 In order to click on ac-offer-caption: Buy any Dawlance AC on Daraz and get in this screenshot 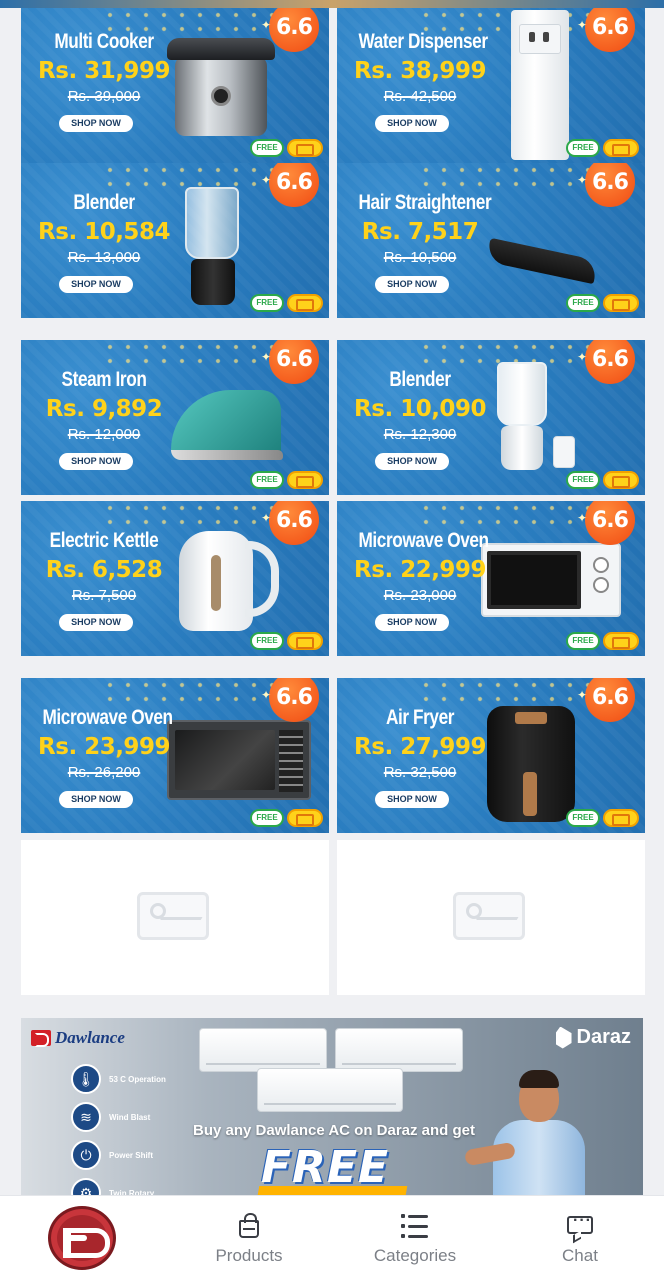, I will do `click(334, 1130)`.